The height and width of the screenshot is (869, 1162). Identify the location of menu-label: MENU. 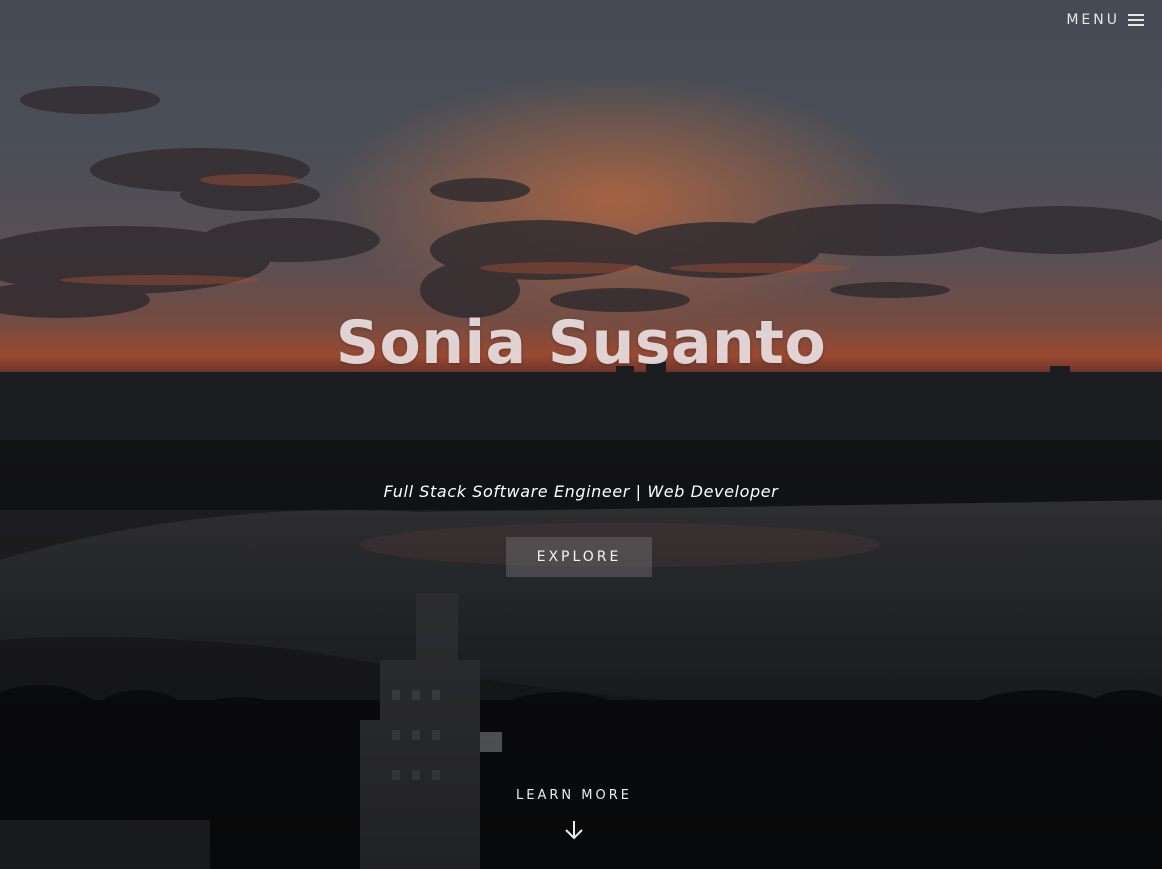
(1093, 20).